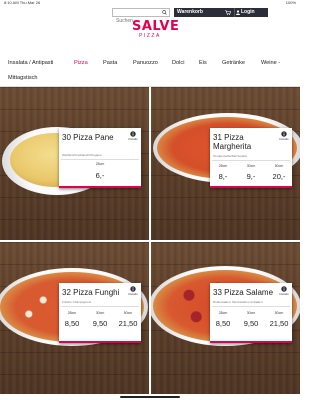 The height and width of the screenshot is (400, 320). Describe the element at coordinates (22, 2) in the screenshot. I see `status-time: 8:10 AM Thu Mar 26` at that location.